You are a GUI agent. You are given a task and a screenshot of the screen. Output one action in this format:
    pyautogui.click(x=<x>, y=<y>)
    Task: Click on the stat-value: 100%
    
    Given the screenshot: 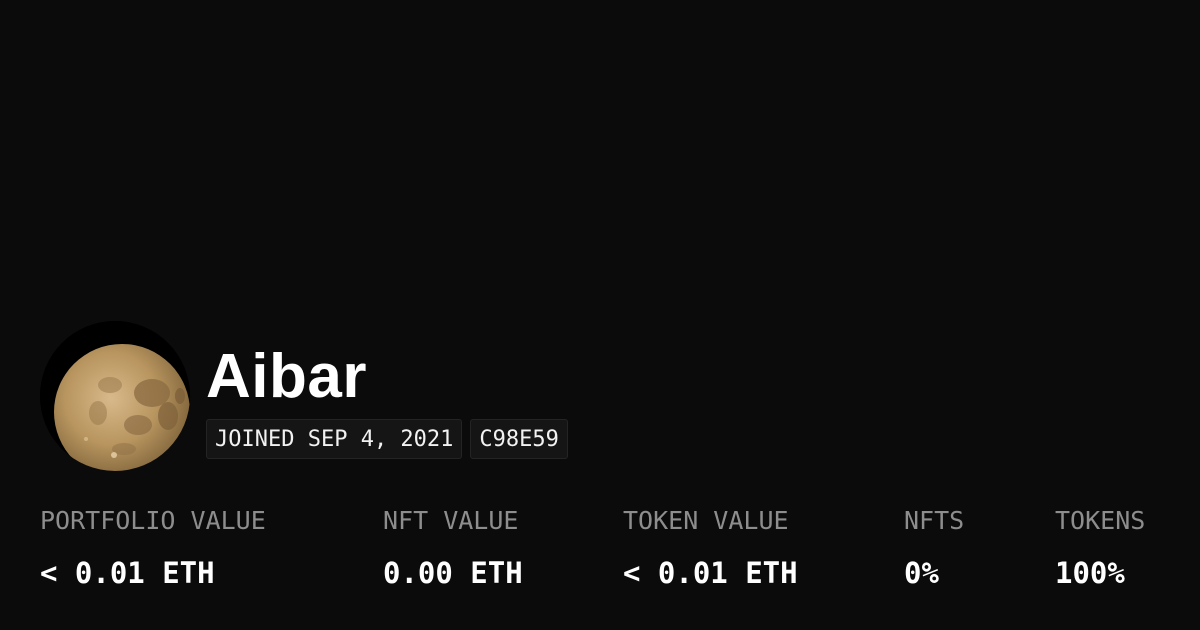 What is the action you would take?
    pyautogui.click(x=1090, y=573)
    